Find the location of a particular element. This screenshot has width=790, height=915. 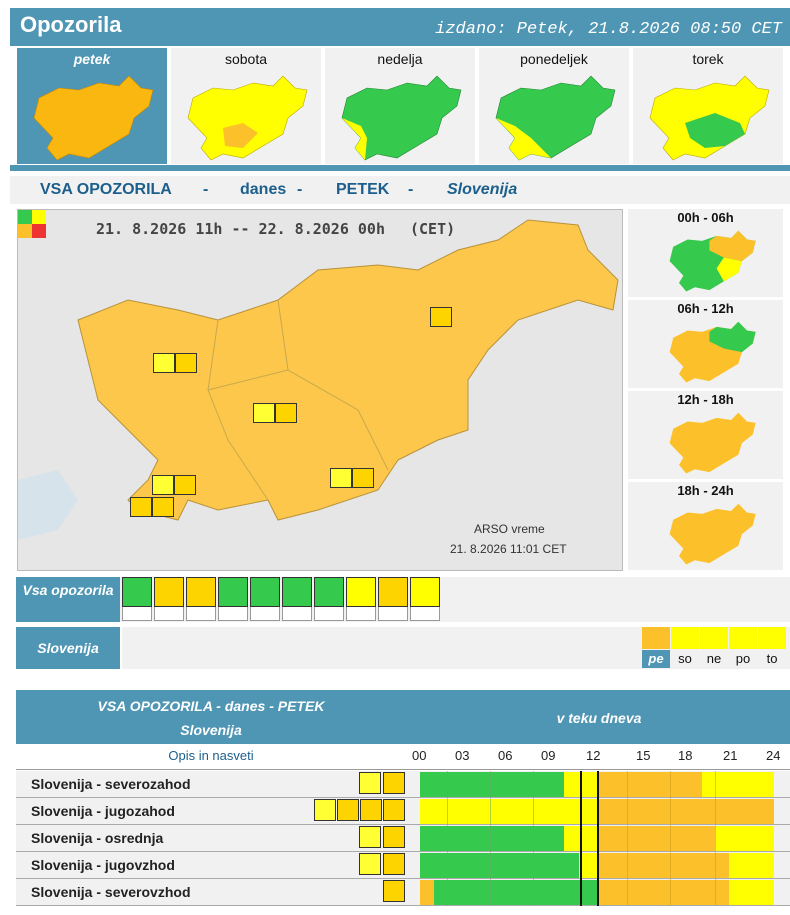

page-title: Opozorila is located at coordinates (71, 24).